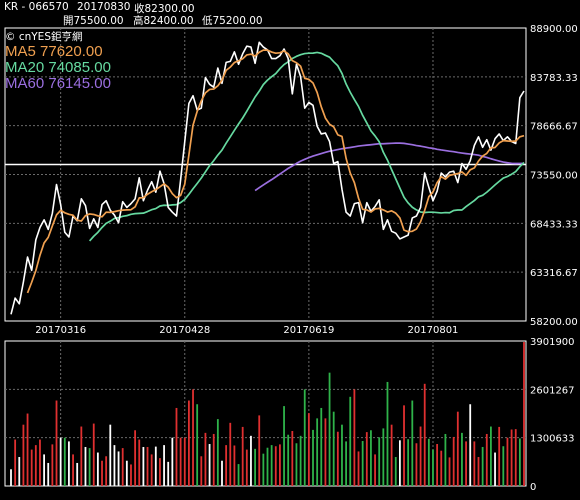 The width and height of the screenshot is (580, 500). Describe the element at coordinates (554, 273) in the screenshot. I see `price-y-tick: 63316.67` at that location.